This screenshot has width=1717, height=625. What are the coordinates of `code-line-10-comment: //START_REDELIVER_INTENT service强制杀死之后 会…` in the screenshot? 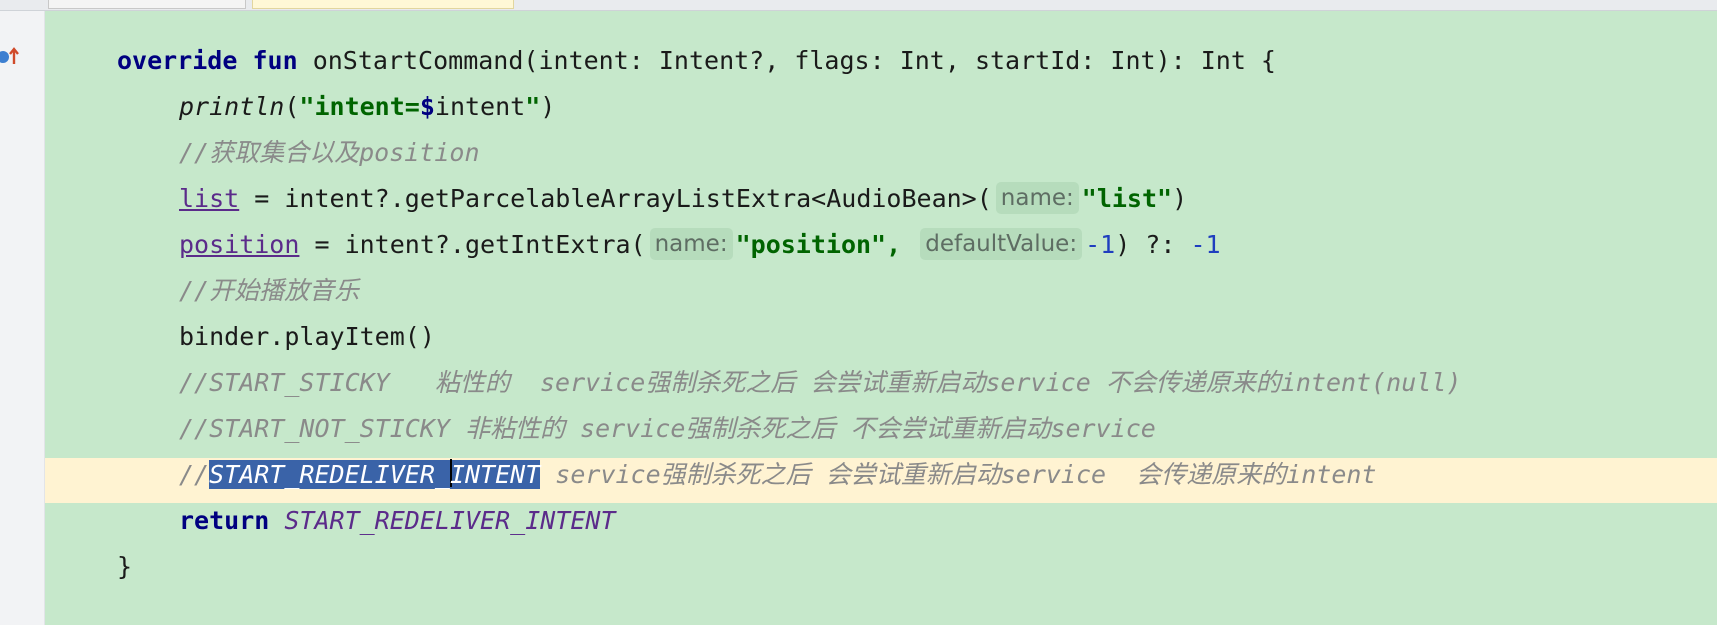 It's located at (777, 475).